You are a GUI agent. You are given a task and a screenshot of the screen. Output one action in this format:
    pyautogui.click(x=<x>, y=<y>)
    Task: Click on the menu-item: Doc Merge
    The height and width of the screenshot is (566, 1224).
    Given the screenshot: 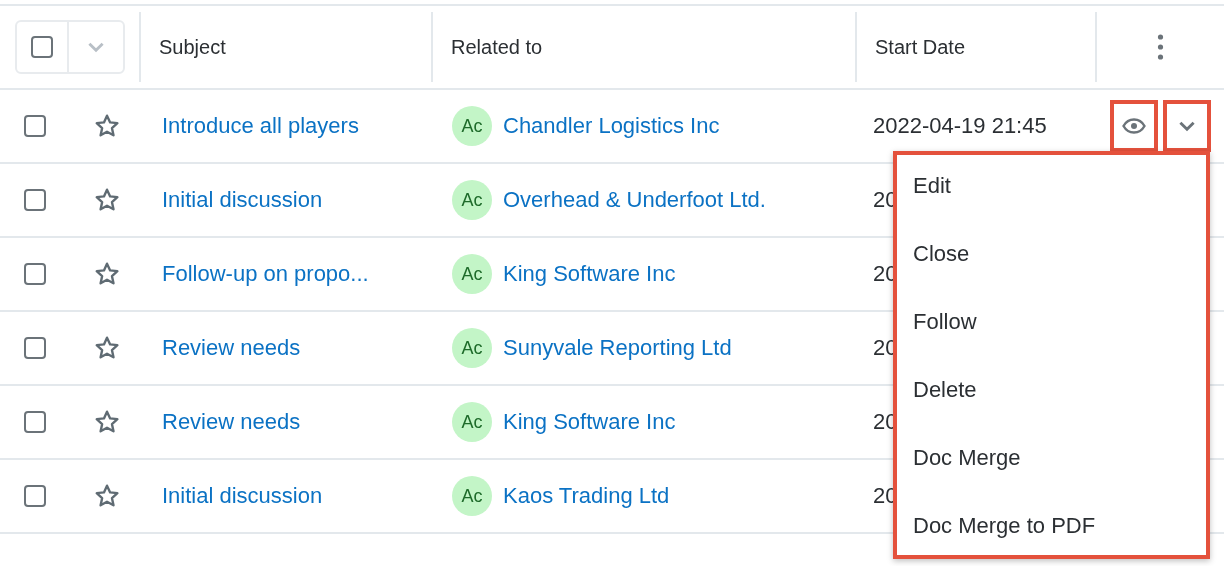 What is the action you would take?
    pyautogui.click(x=1051, y=467)
    